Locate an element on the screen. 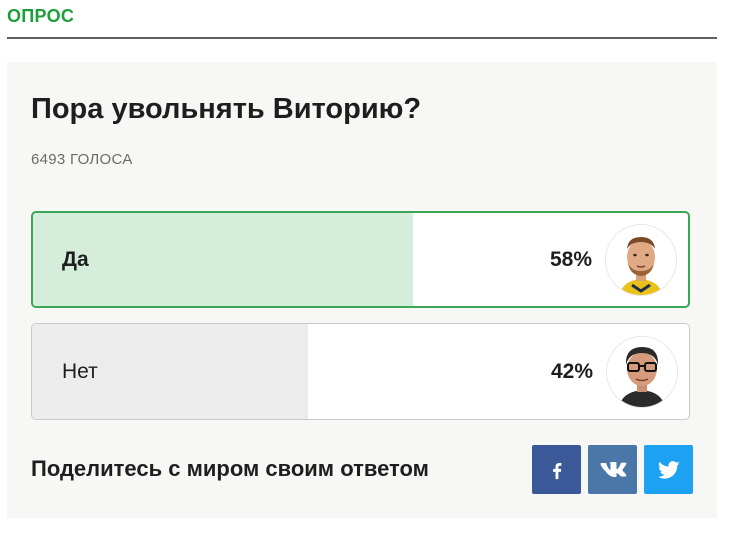  facebook-share-button is located at coordinates (556, 469).